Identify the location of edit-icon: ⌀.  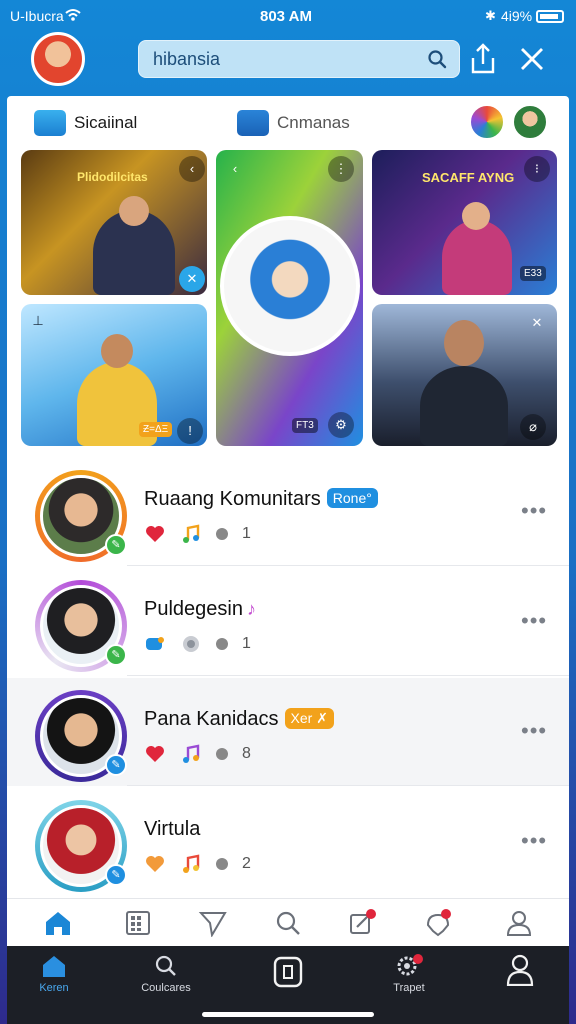
(533, 427).